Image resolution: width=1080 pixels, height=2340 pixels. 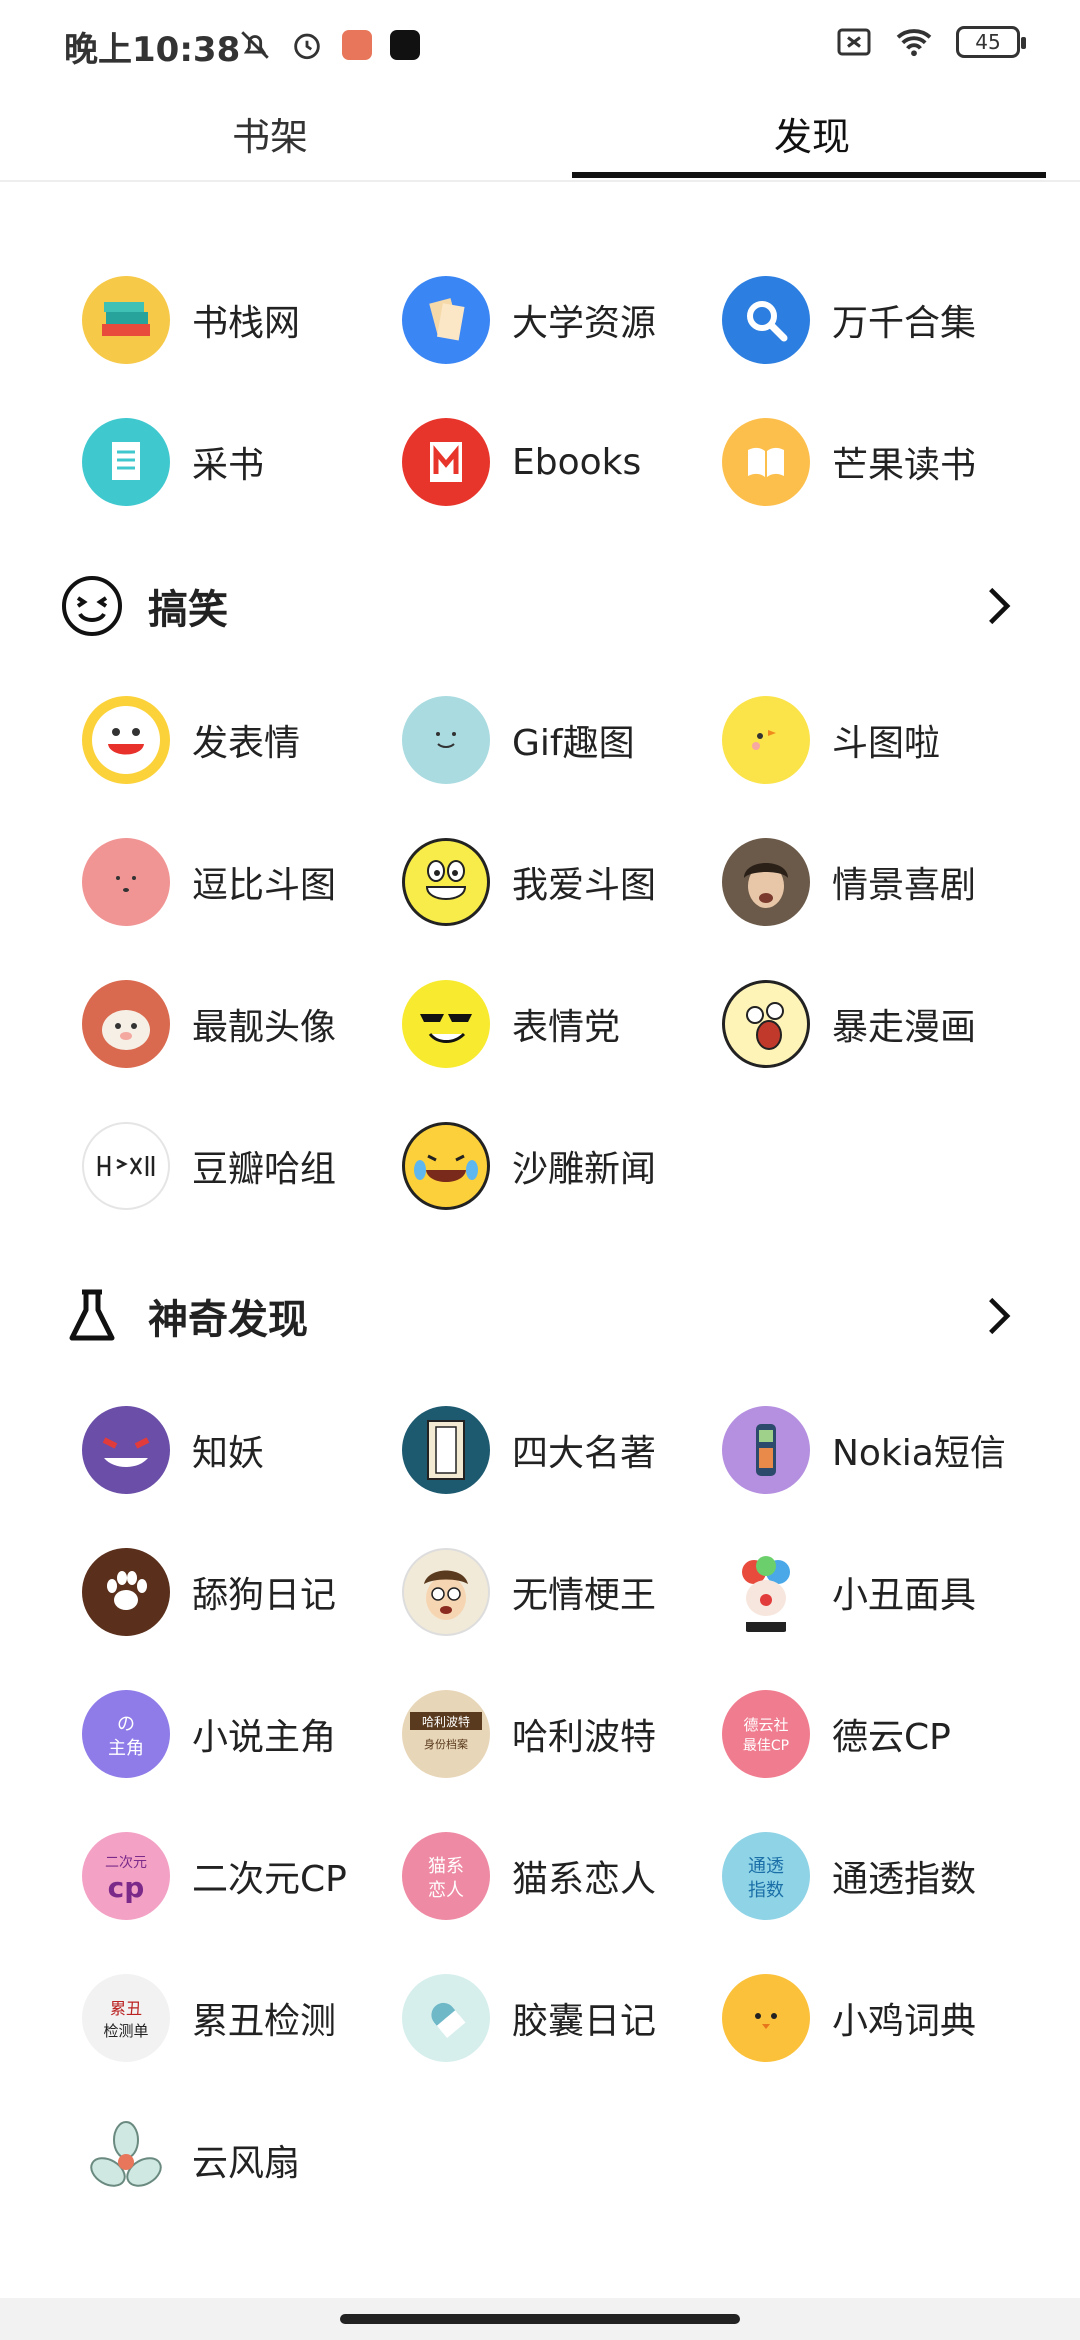 I want to click on item-woai: 我爱斗图, so click(x=562, y=882).